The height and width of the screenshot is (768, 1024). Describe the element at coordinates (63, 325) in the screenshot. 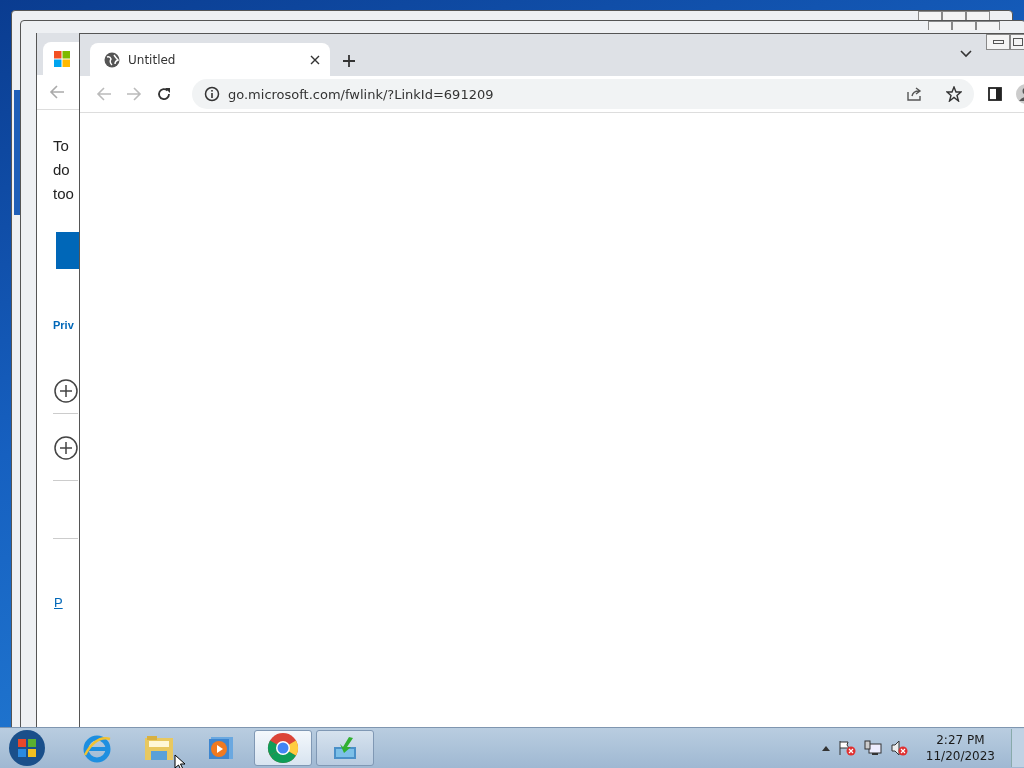

I see `privacy-link: Priv` at that location.